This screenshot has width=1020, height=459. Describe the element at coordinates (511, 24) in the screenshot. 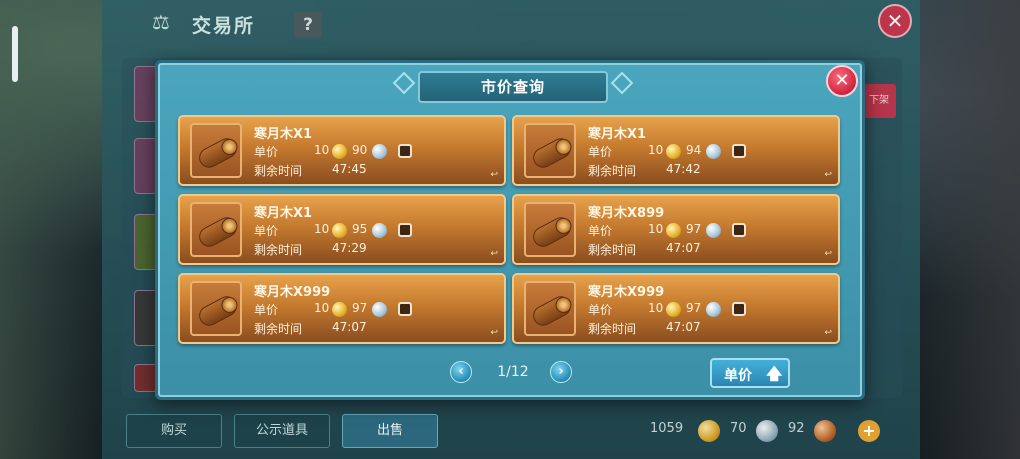

I see `exchange-header: ⚖ 交易所 ? ✕` at that location.